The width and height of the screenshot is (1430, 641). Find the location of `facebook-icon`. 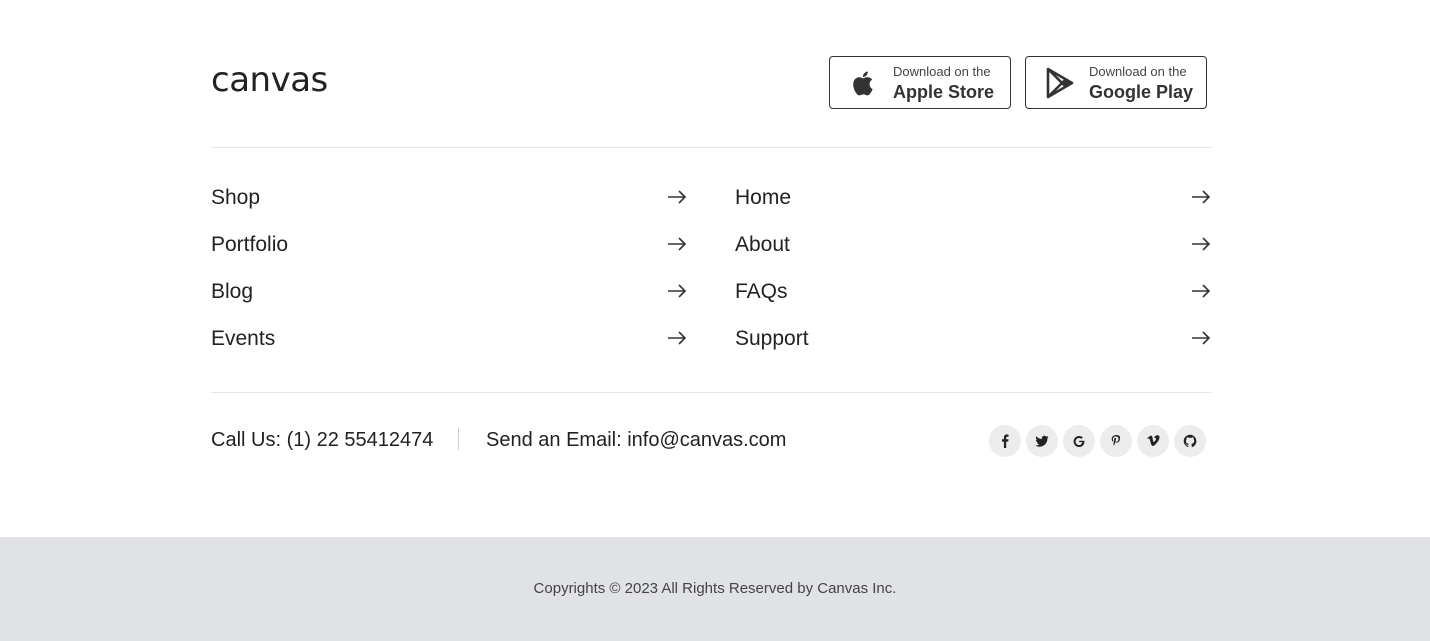

facebook-icon is located at coordinates (1005, 441).